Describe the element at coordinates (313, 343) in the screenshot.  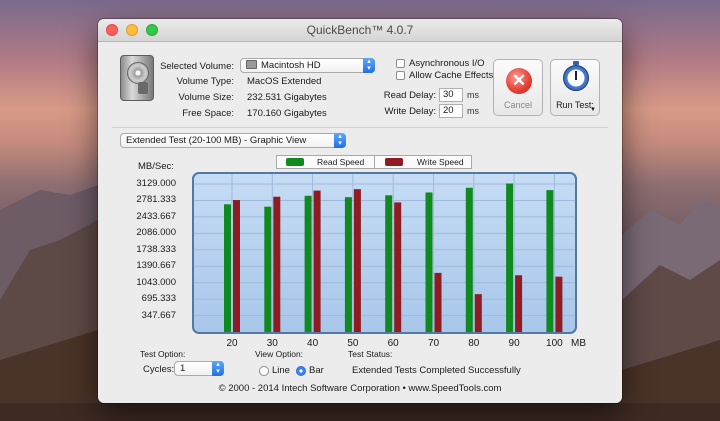
I see `x-tick-label: 40` at that location.